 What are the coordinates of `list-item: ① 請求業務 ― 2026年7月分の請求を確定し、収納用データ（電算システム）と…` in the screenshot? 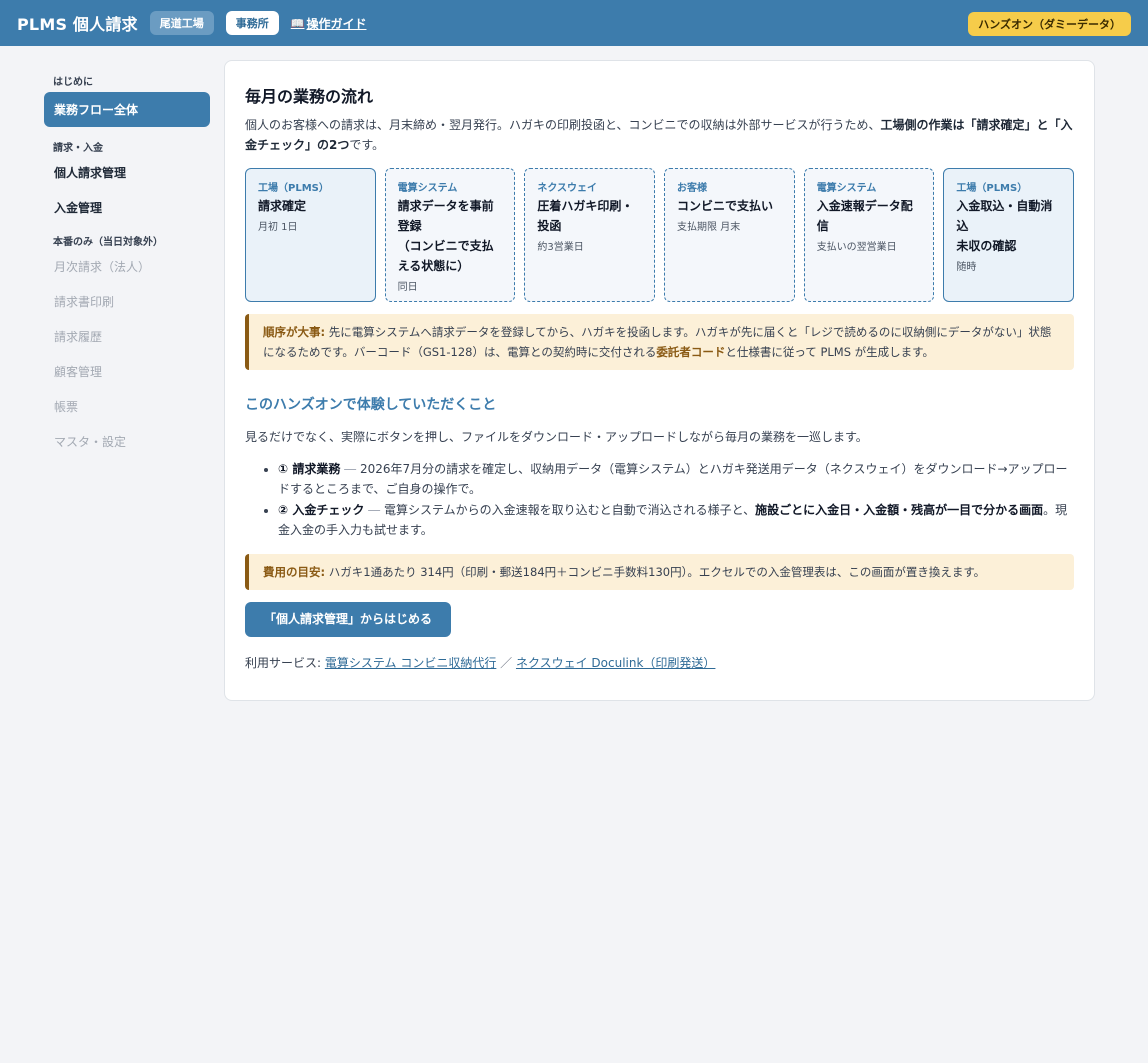 It's located at (676, 479).